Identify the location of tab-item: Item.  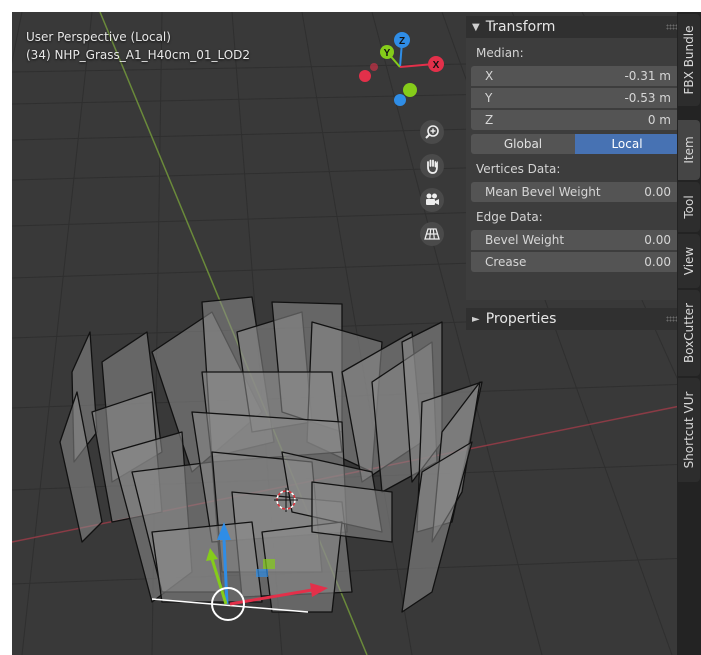
(689, 150).